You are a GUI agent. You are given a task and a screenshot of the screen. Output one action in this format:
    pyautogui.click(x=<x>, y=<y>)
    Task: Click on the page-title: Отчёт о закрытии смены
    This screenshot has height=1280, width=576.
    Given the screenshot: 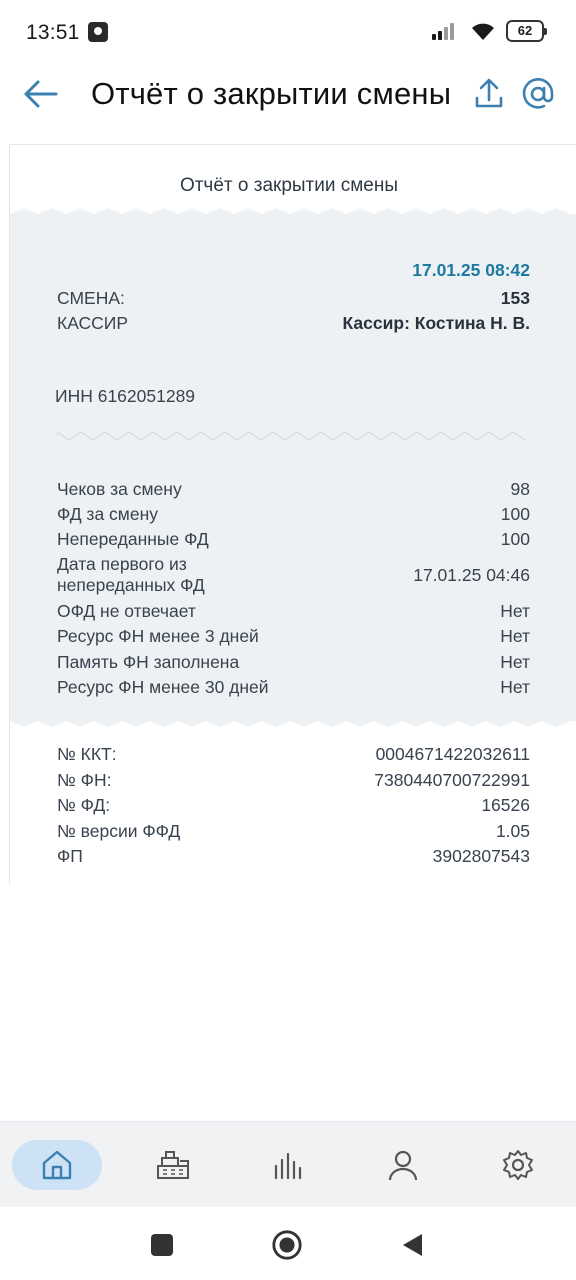 What is the action you would take?
    pyautogui.click(x=271, y=93)
    